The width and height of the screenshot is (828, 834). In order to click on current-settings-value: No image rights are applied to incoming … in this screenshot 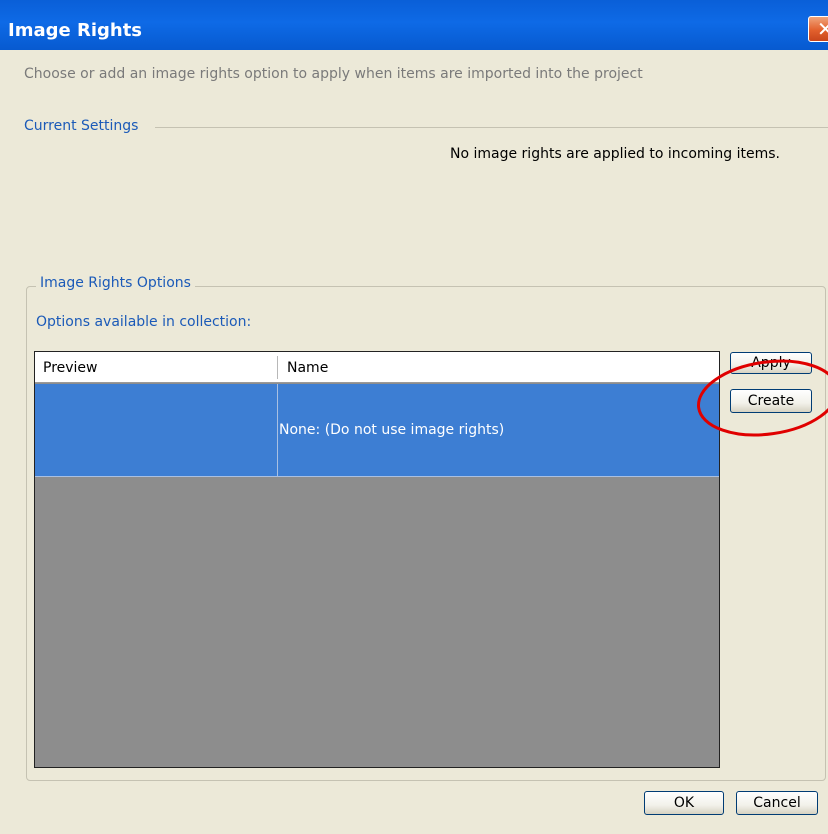, I will do `click(615, 154)`.